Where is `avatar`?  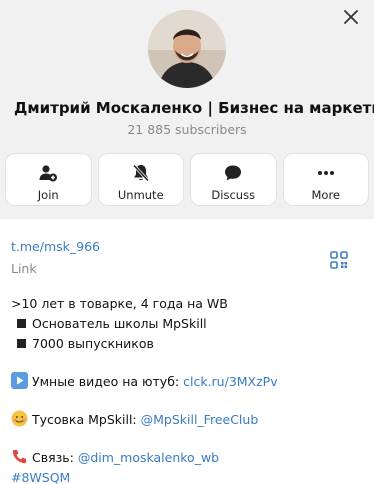
avatar is located at coordinates (187, 49).